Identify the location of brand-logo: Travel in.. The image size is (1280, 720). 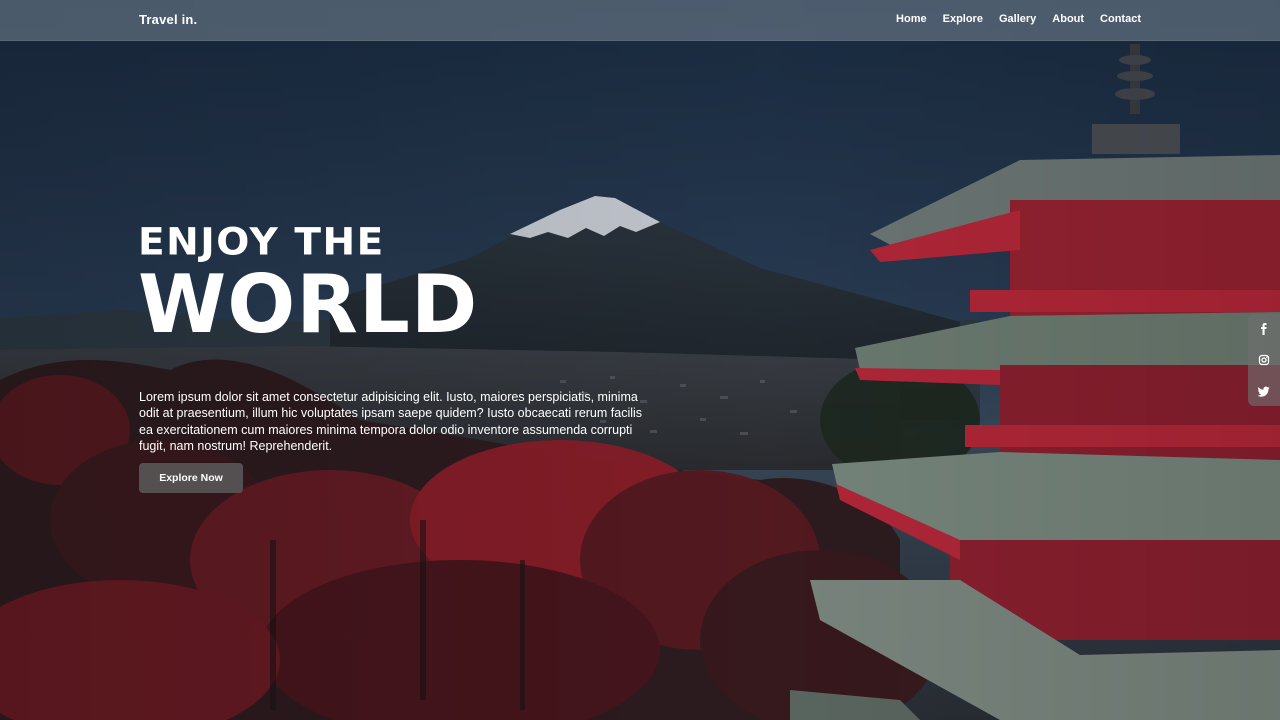
(168, 19).